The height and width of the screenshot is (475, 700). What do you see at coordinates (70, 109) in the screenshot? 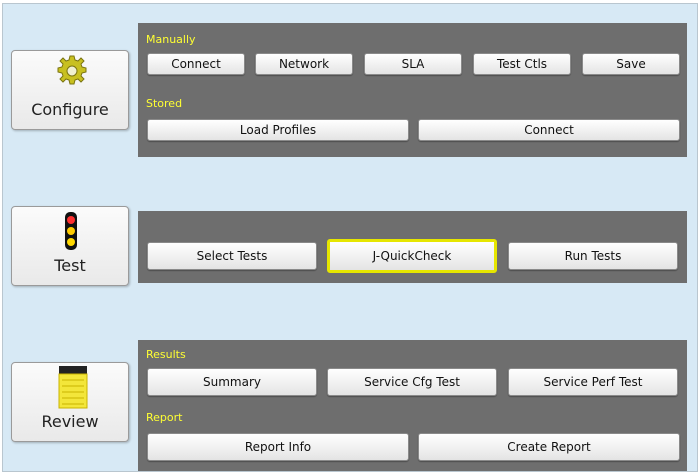
I see `configure-label: Configure` at bounding box center [70, 109].